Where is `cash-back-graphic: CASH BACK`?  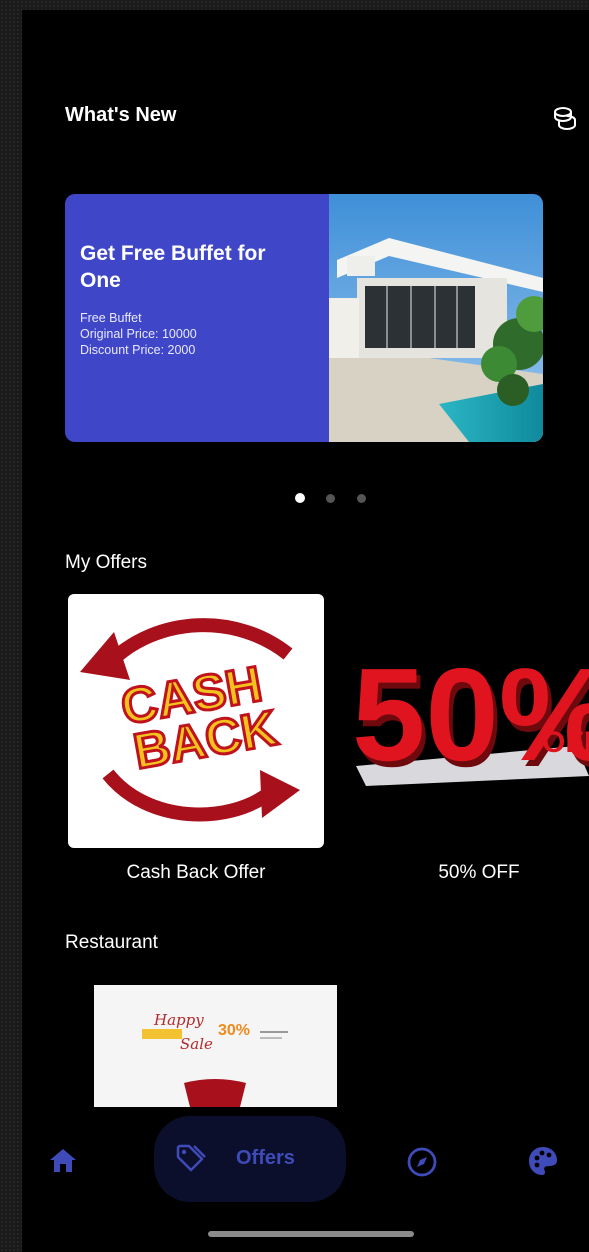
cash-back-graphic: CASH BACK is located at coordinates (190, 720).